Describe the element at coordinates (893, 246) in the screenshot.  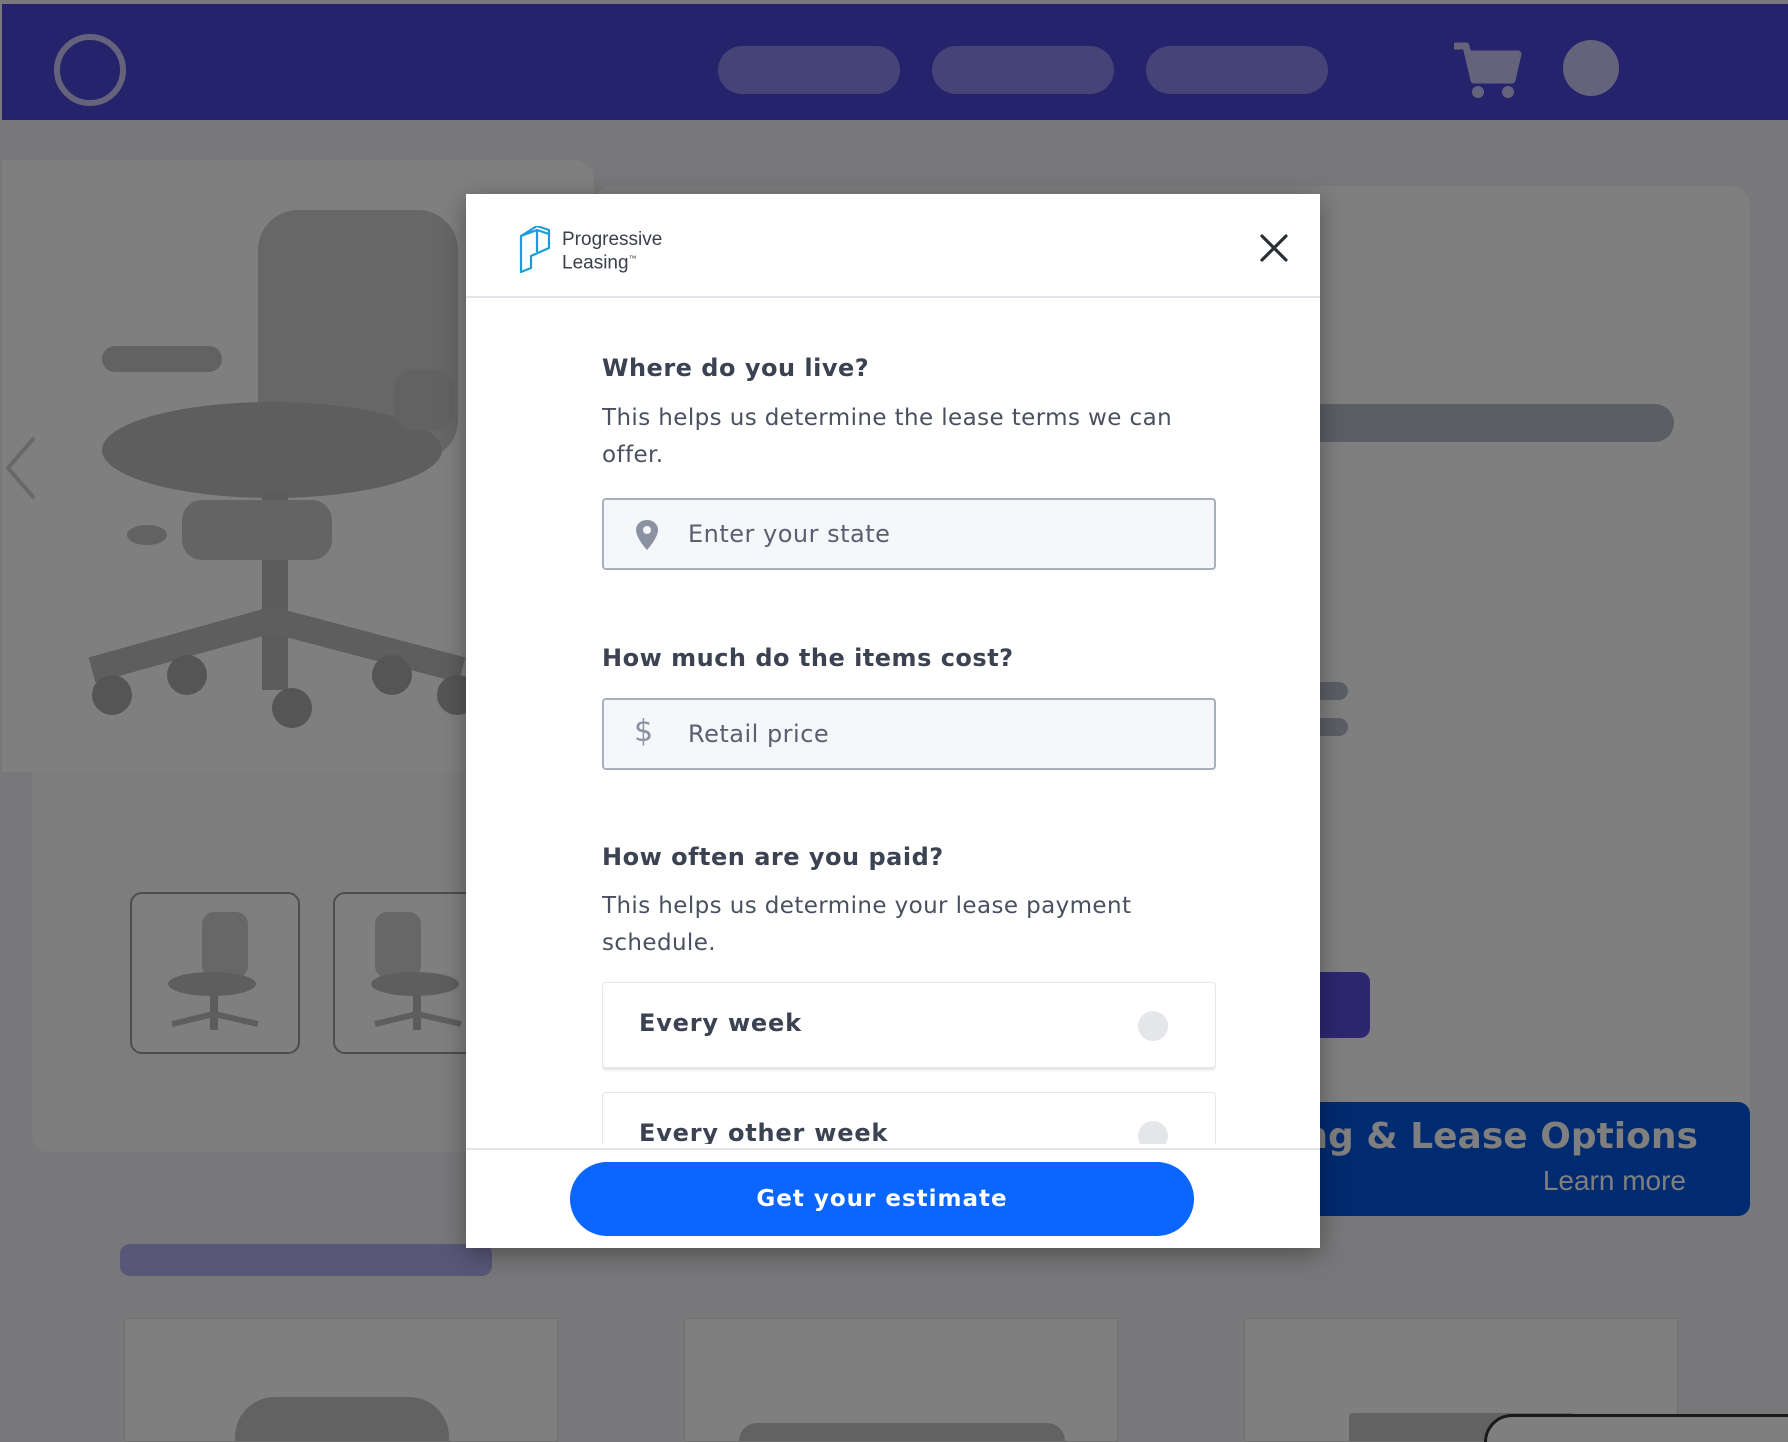
I see `modal-header: Progressive Leasing™` at that location.